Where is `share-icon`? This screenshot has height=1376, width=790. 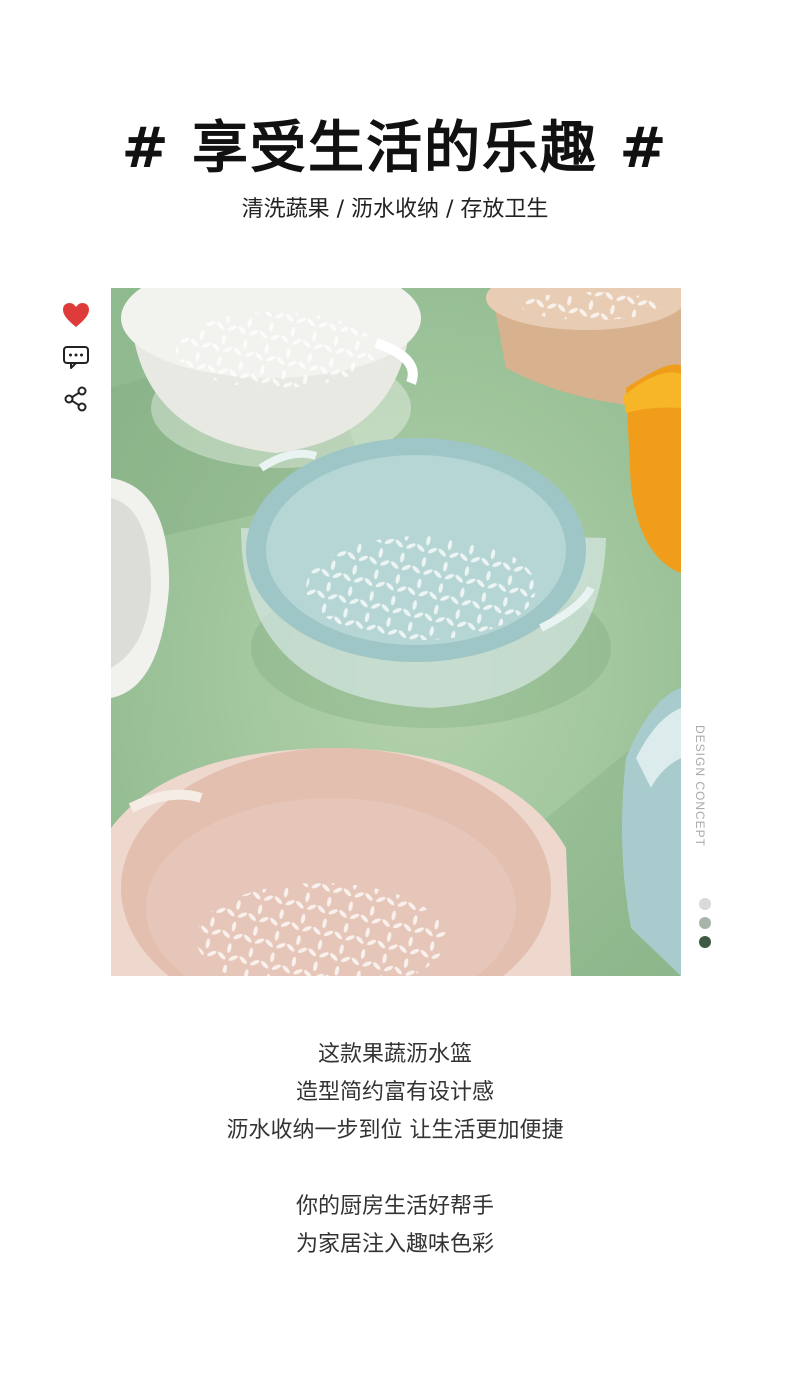 share-icon is located at coordinates (76, 399).